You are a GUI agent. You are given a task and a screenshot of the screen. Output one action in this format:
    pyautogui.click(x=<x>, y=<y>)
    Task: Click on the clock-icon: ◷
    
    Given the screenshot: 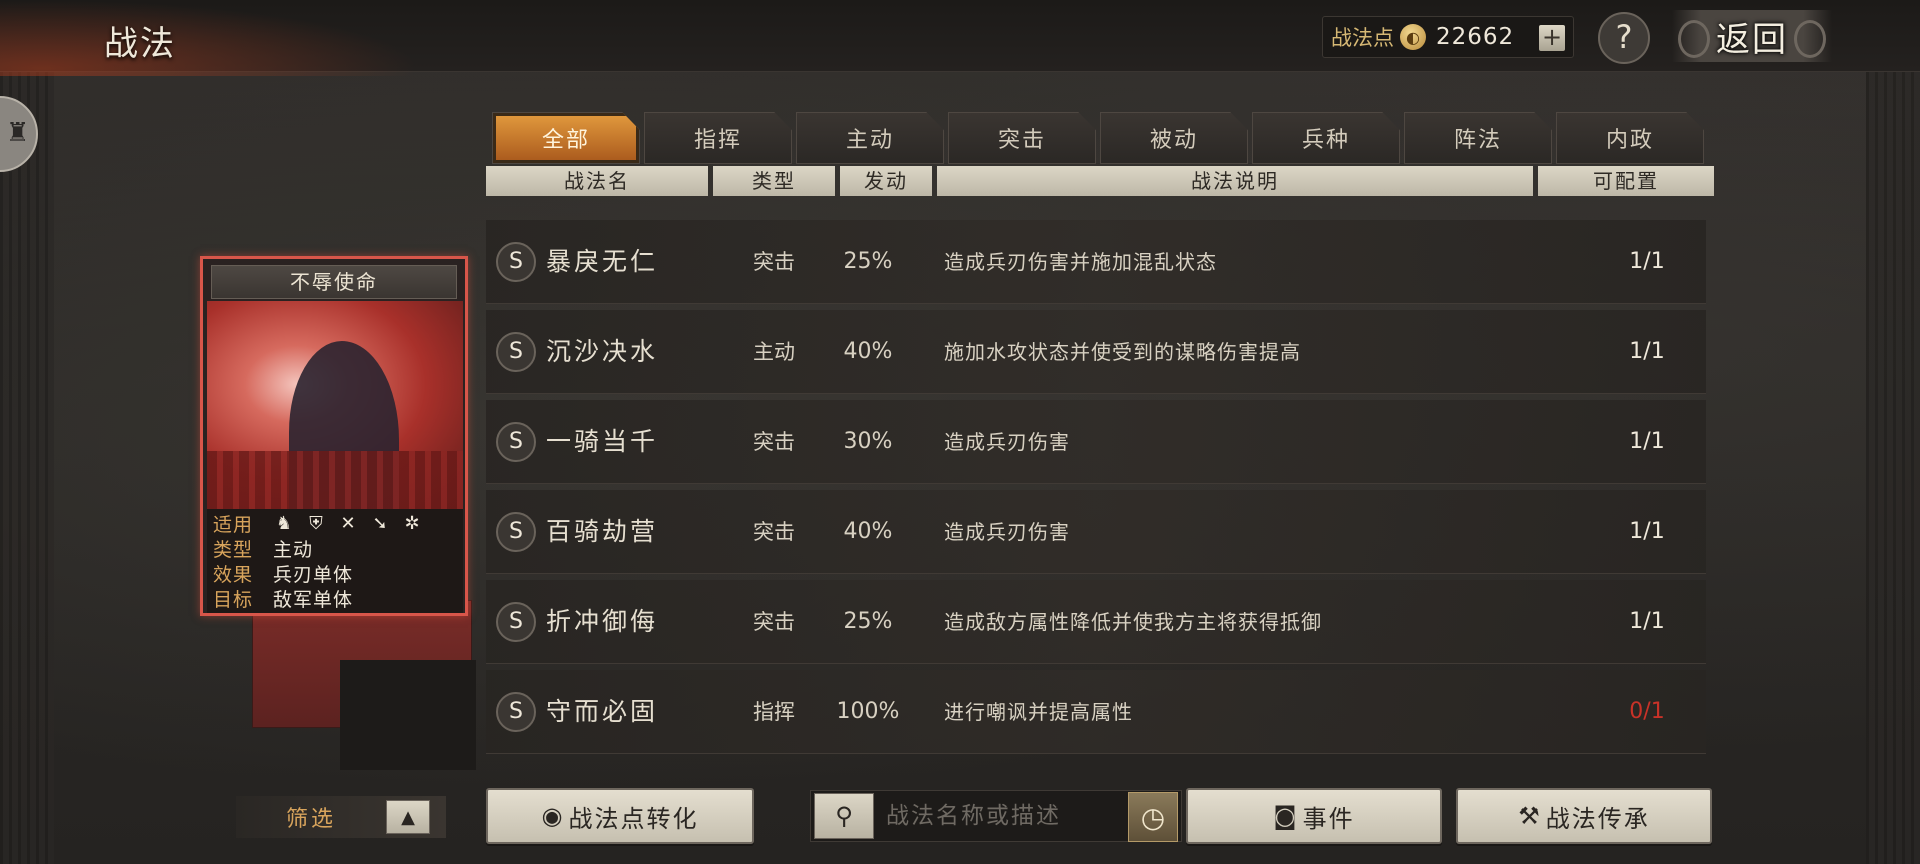 What is the action you would take?
    pyautogui.click(x=1153, y=817)
    